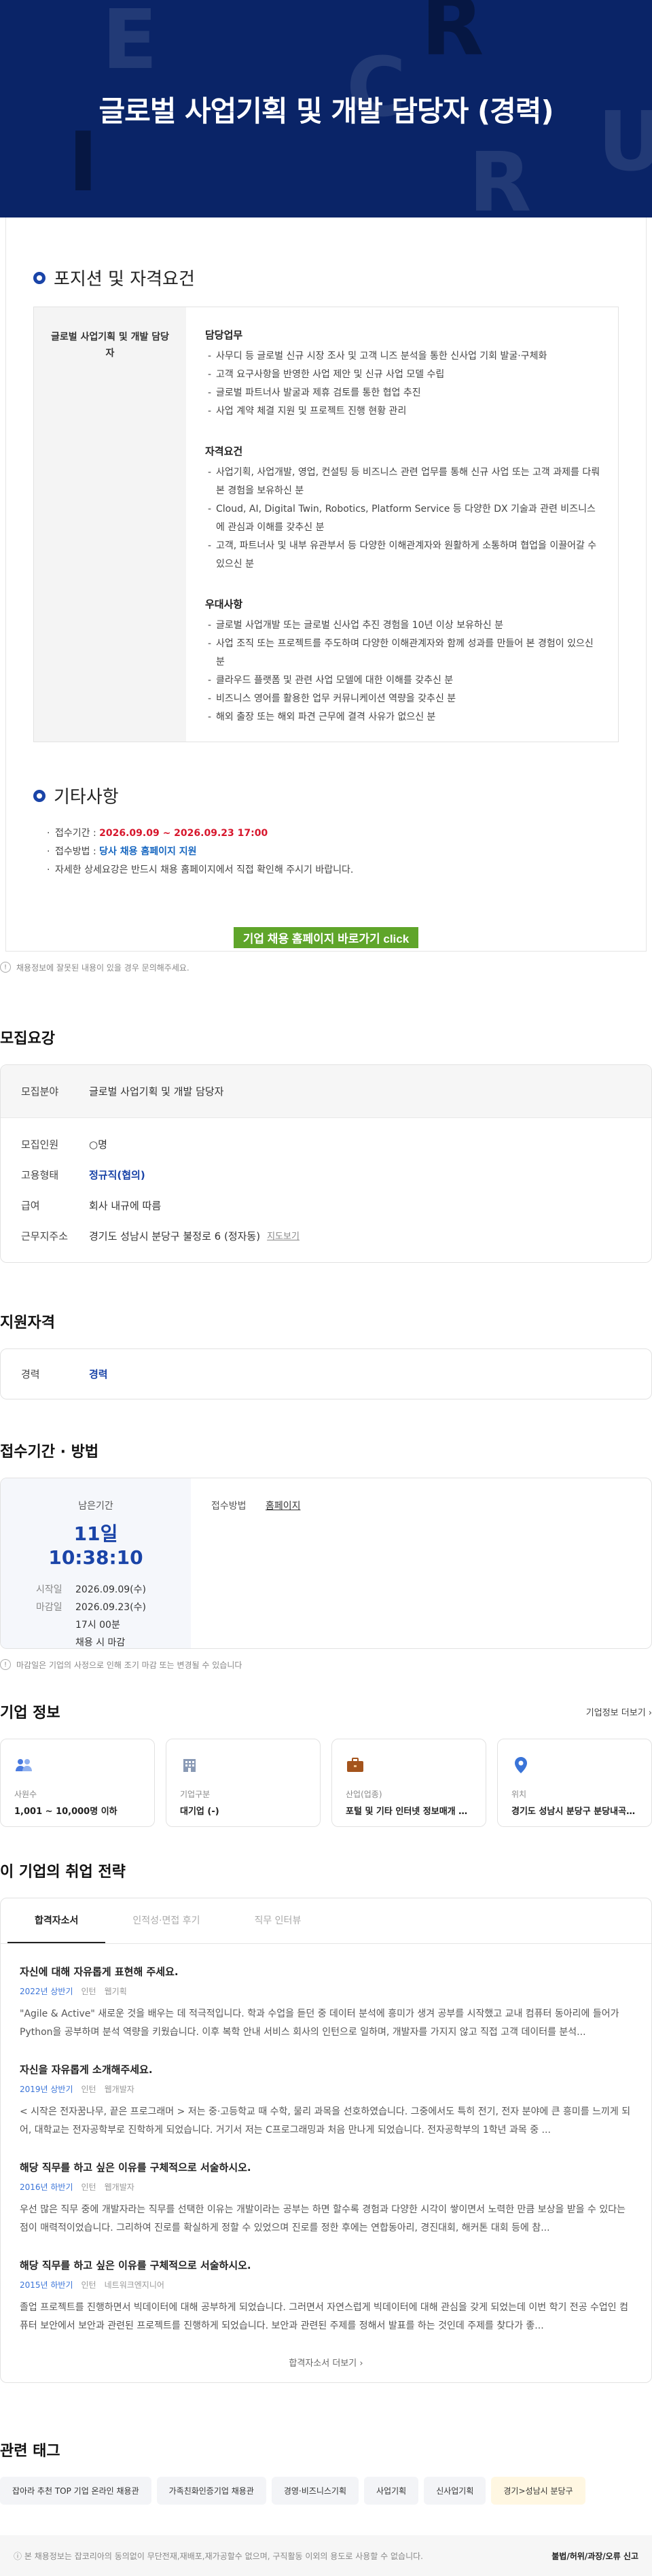 This screenshot has width=652, height=2576. Describe the element at coordinates (326, 937) in the screenshot. I see `company-homepage-button: 기업 채용 홈페이지 바로가기 click` at that location.